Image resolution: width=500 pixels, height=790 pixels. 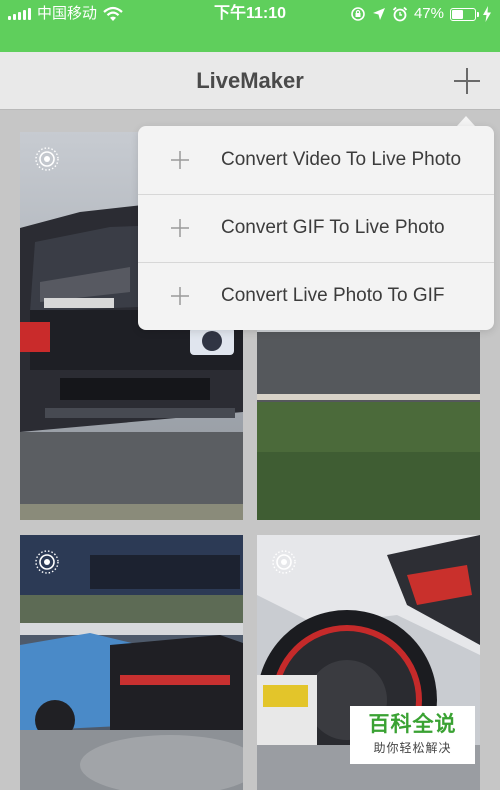 I want to click on menu-item-convert-video-to-live-photo: Convert Video To Live Photo, so click(x=316, y=160).